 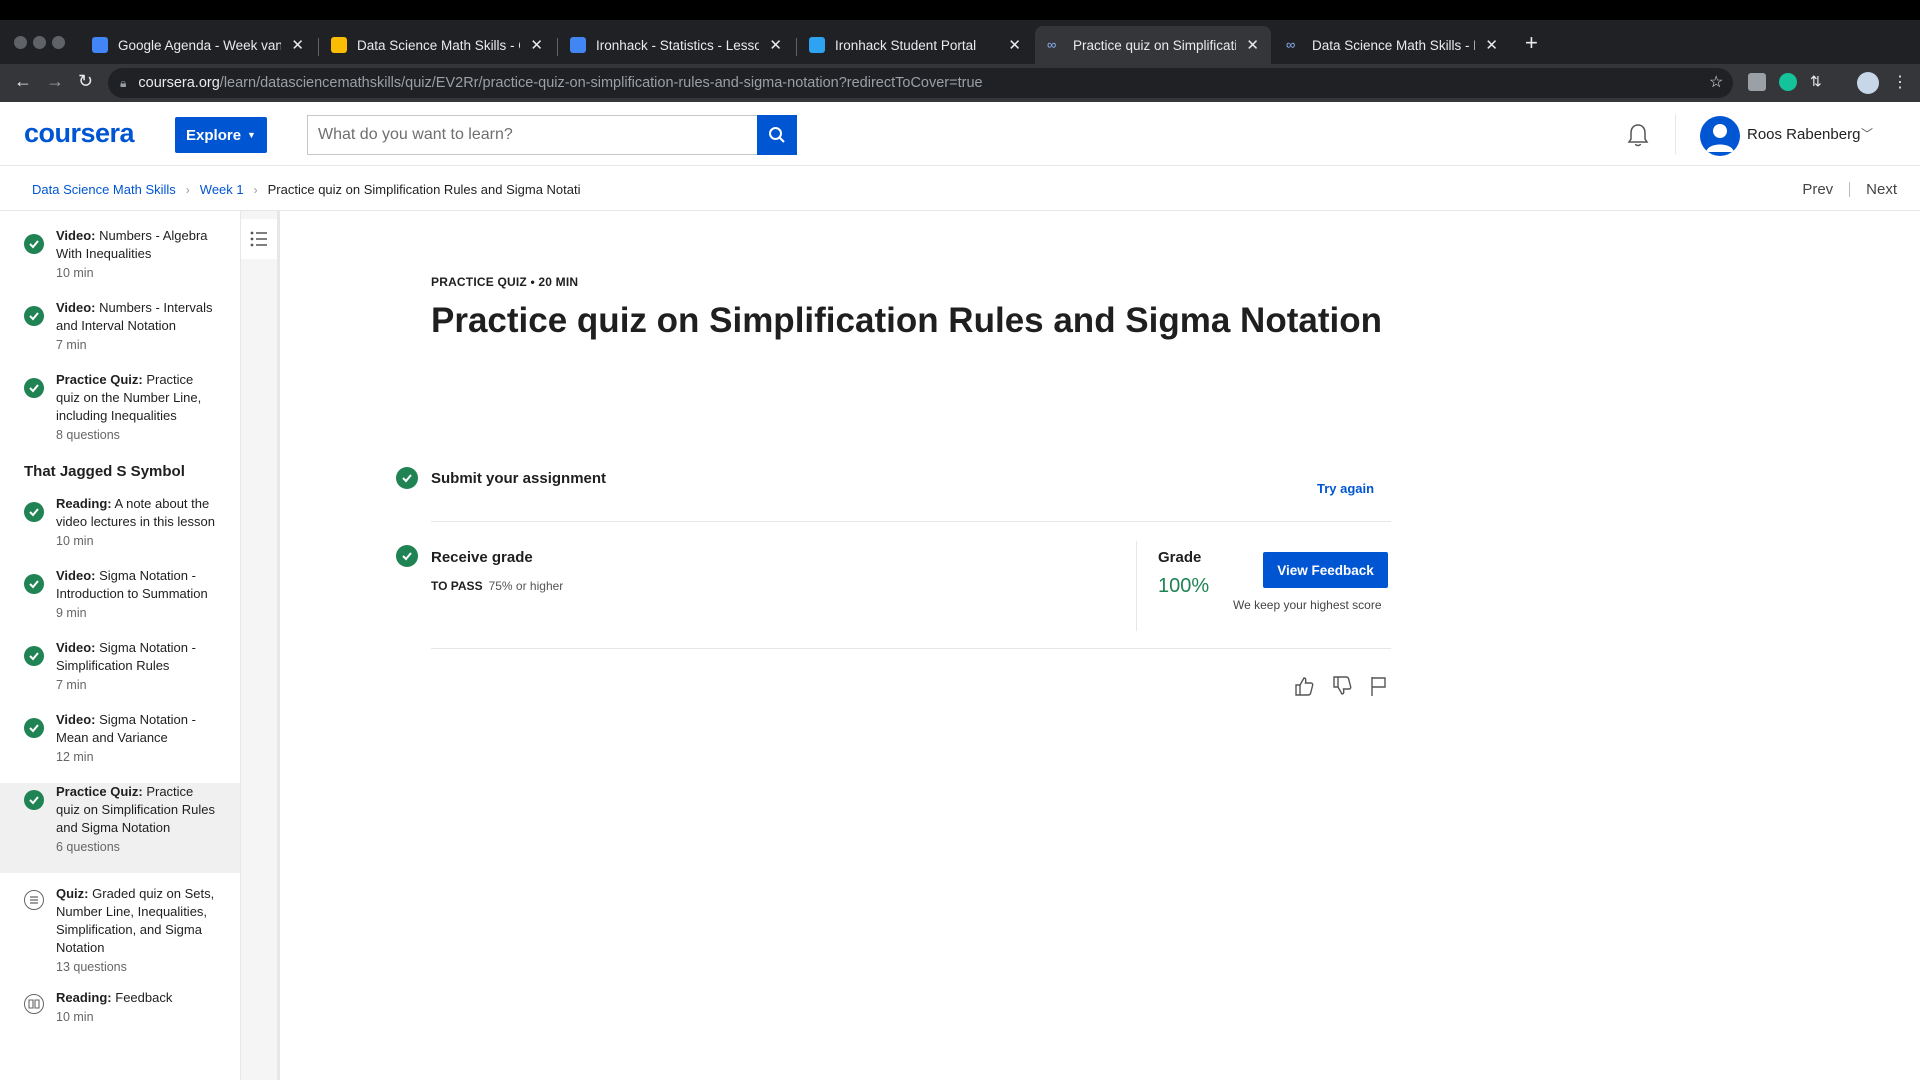 I want to click on list-icon, so click(x=258, y=239).